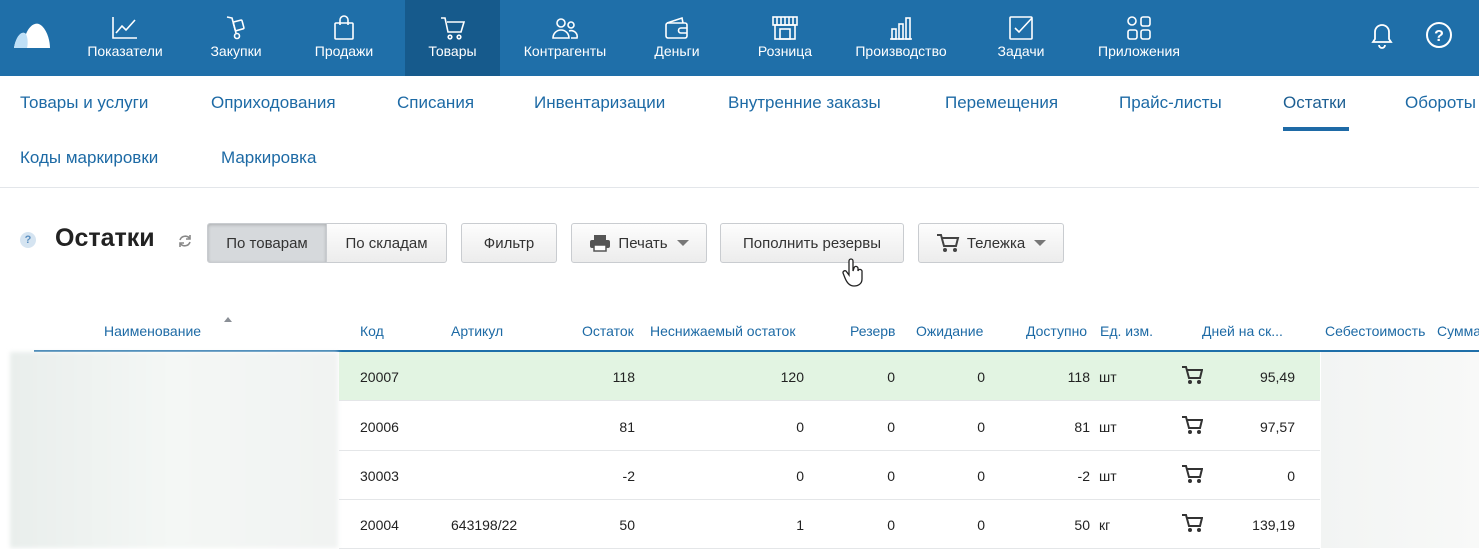 The width and height of the screenshot is (1479, 549). What do you see at coordinates (1170, 103) in the screenshot?
I see `subnav-price-lists: Прайс-листы` at bounding box center [1170, 103].